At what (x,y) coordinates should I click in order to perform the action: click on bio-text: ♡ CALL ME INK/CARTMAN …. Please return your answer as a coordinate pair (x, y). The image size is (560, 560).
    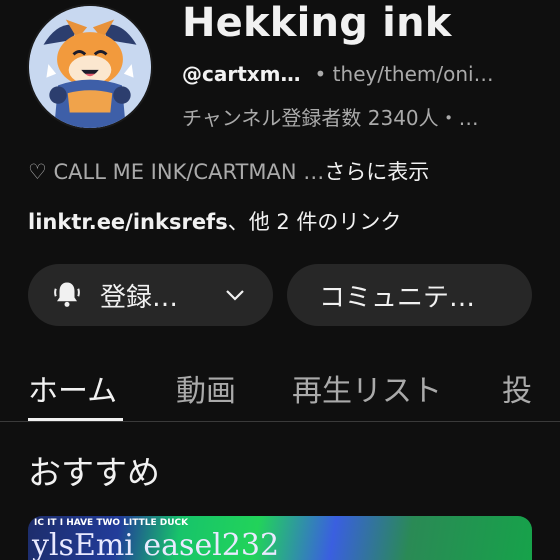
    Looking at the image, I should click on (176, 172).